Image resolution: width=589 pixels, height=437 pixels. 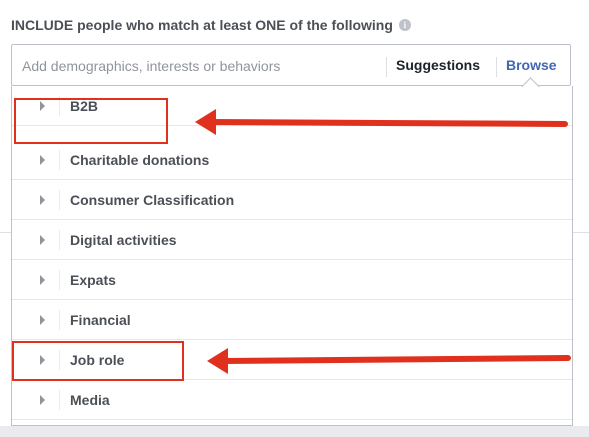 I want to click on annotation-arrow-job-role, so click(x=389, y=361).